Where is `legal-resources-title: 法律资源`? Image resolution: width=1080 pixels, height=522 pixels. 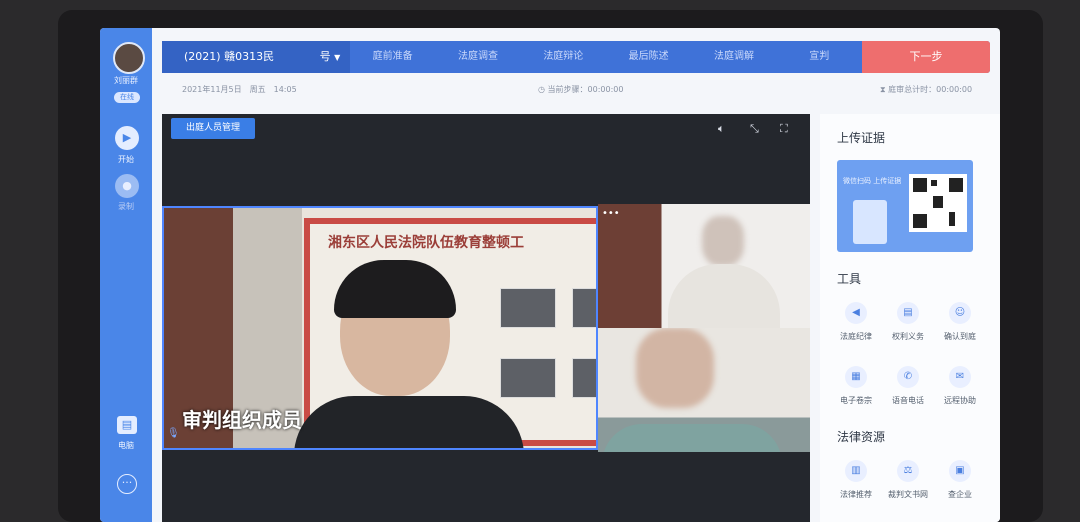
legal-resources-title: 法律资源 is located at coordinates (861, 437).